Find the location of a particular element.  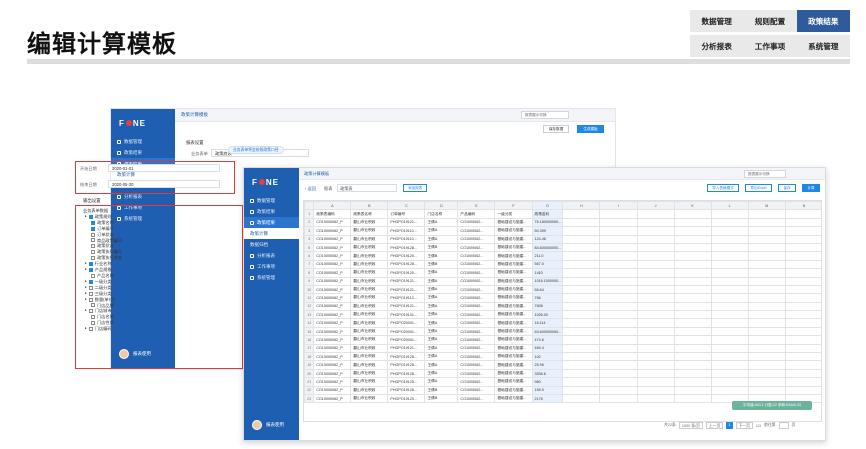

sidebar-item-policy-calc: 政策计算 is located at coordinates (271, 233).